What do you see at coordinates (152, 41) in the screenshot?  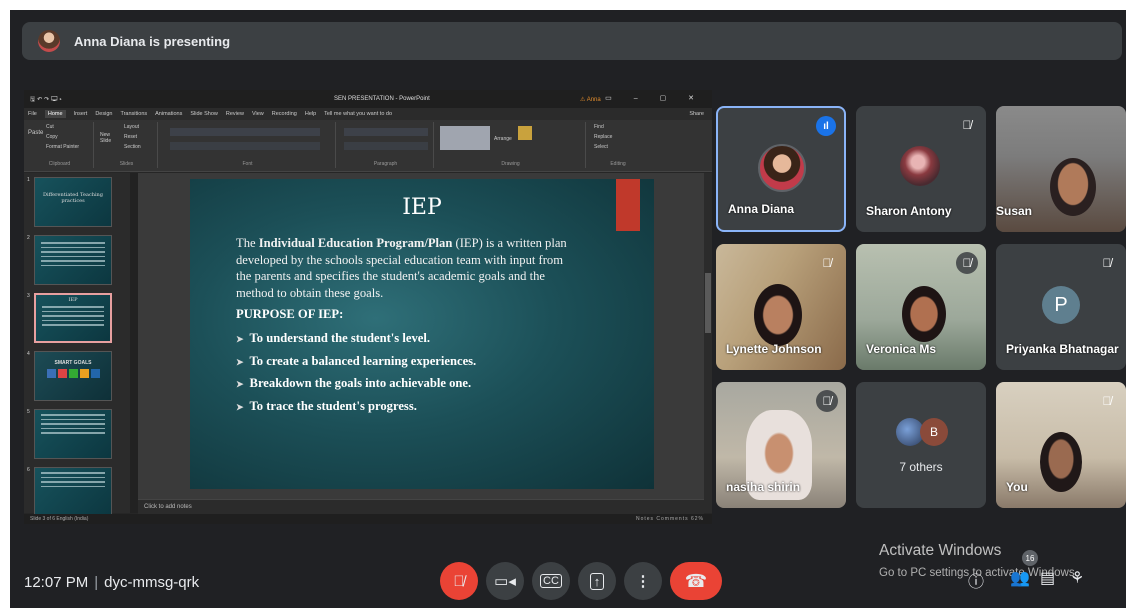 I see `presenting-text: Anna Diana is presenting` at bounding box center [152, 41].